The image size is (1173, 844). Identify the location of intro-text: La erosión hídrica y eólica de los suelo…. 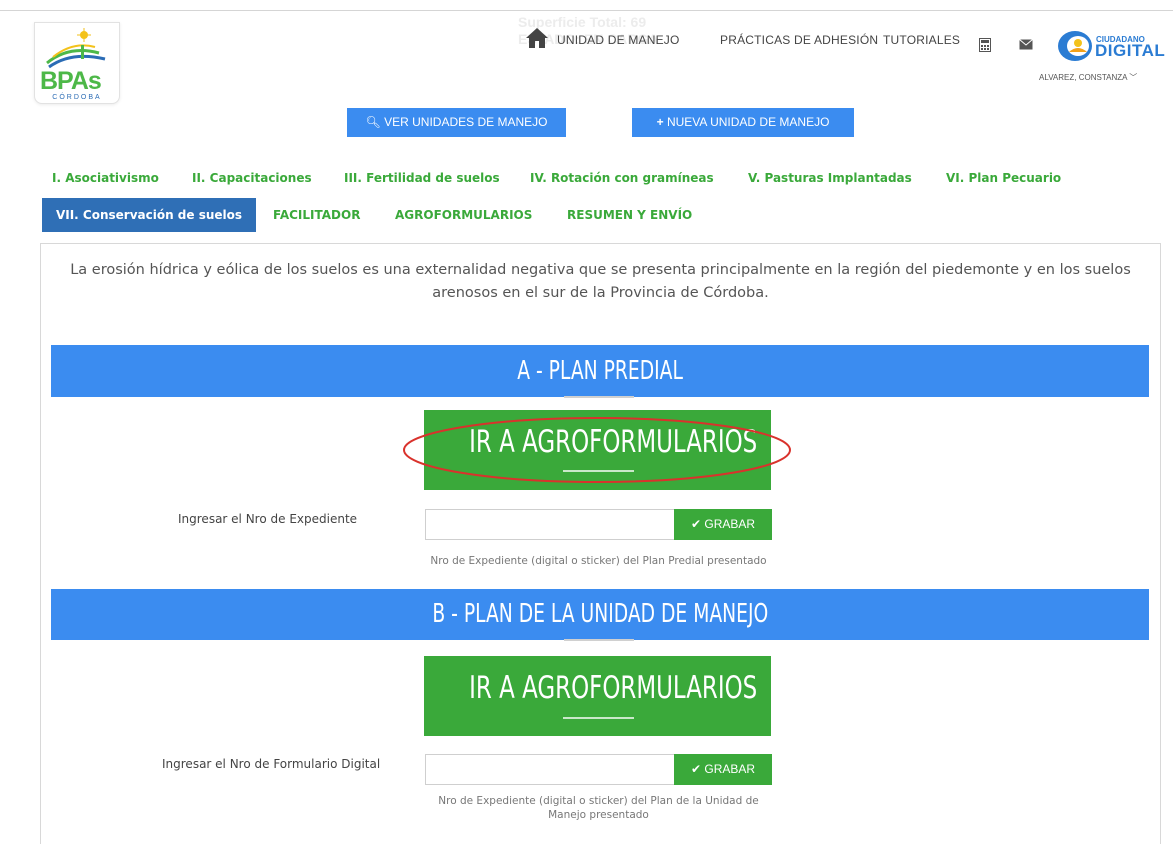
(600, 281).